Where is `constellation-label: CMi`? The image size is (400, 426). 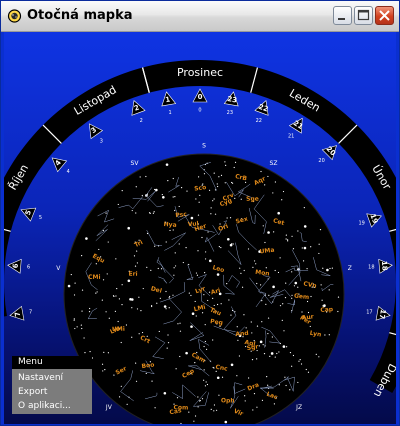 constellation-label: CMi is located at coordinates (94, 277).